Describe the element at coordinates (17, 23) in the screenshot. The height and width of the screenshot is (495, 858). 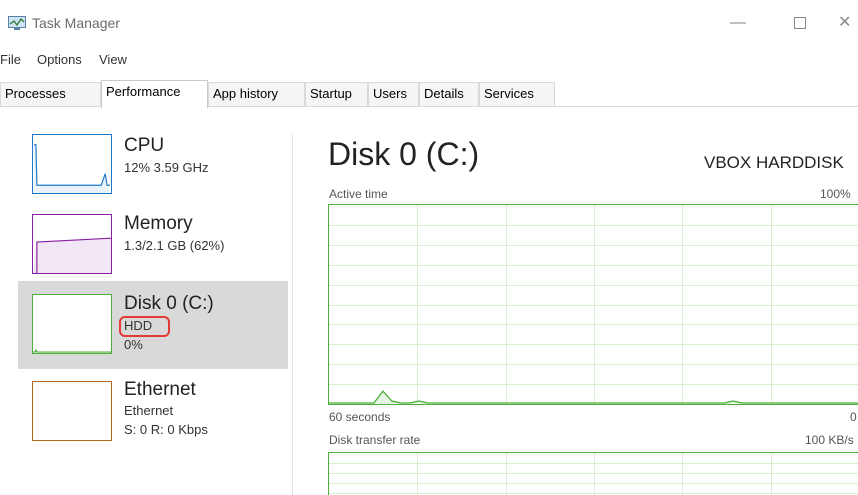
I see `task-manager-icon` at that location.